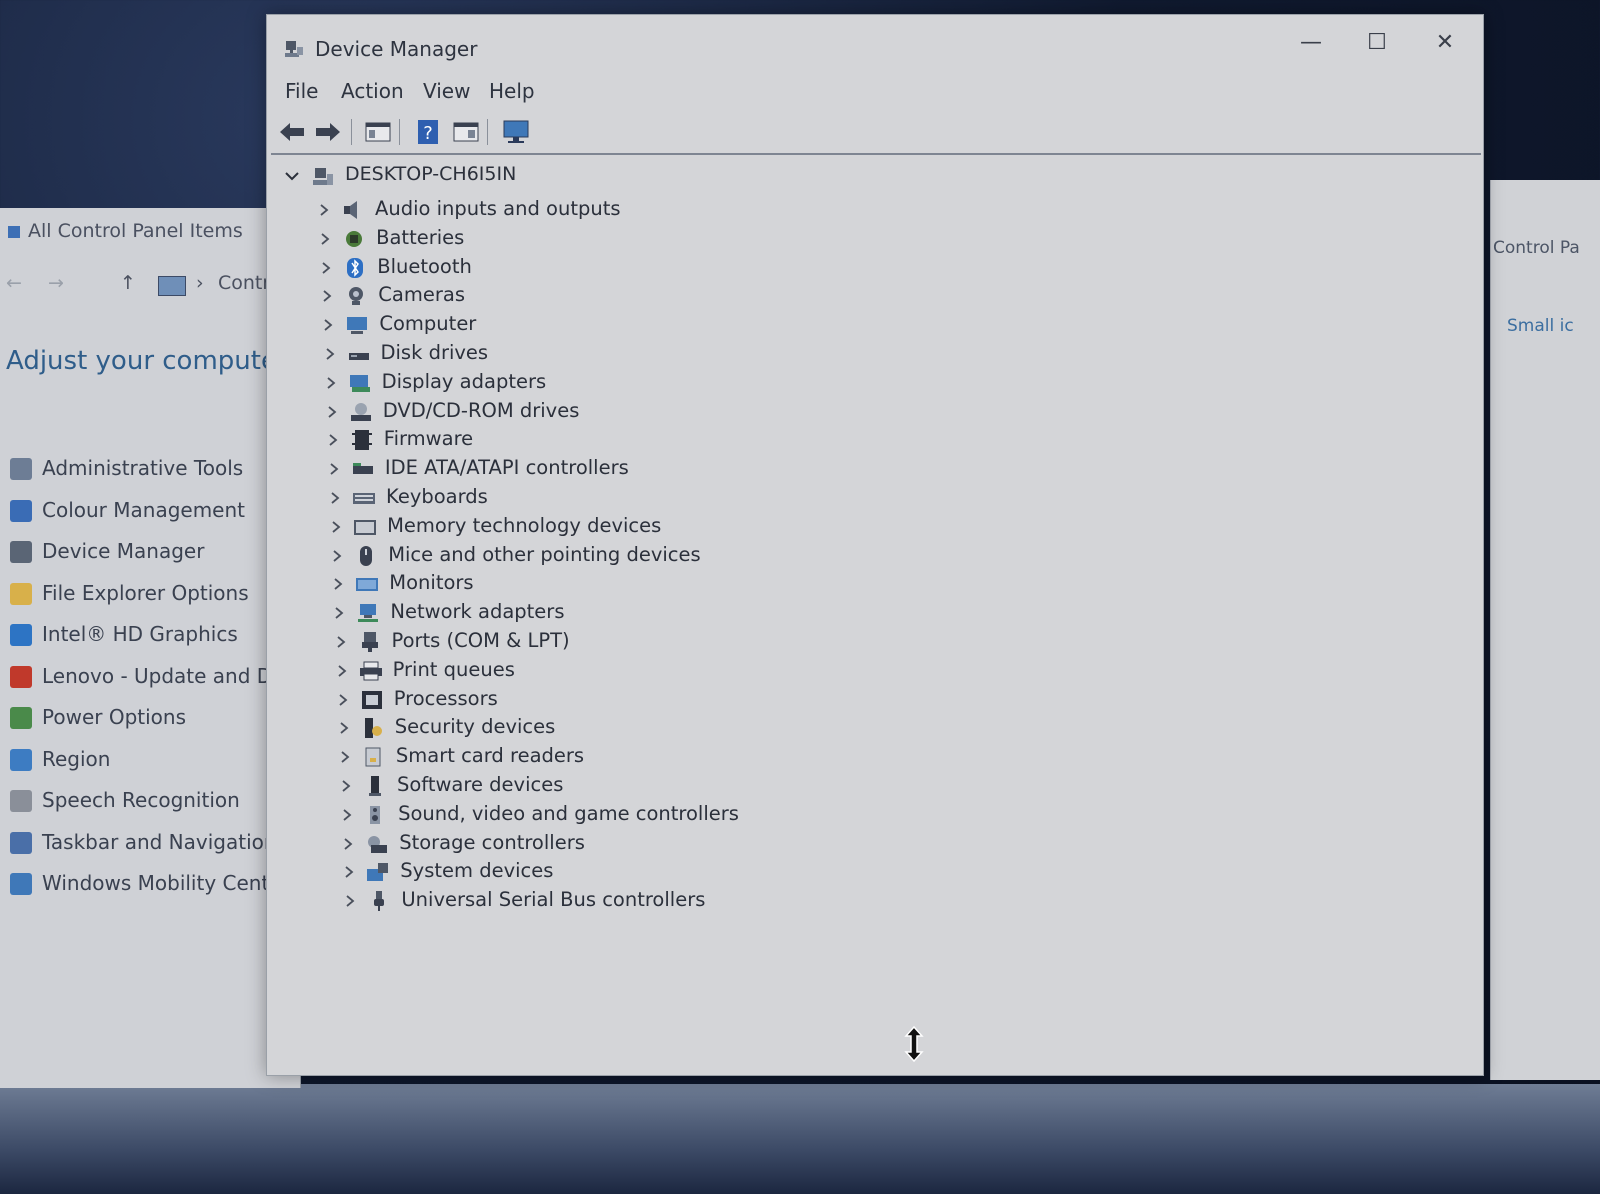  I want to click on menu-action: Action, so click(372, 91).